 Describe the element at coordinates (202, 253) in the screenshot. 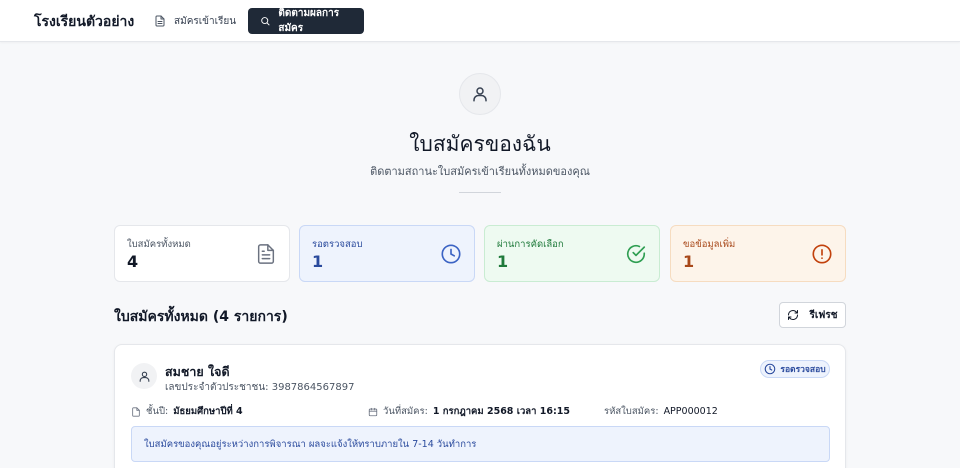

I see `stat-card-total: ใบสมัครทั้งหมด 4` at that location.